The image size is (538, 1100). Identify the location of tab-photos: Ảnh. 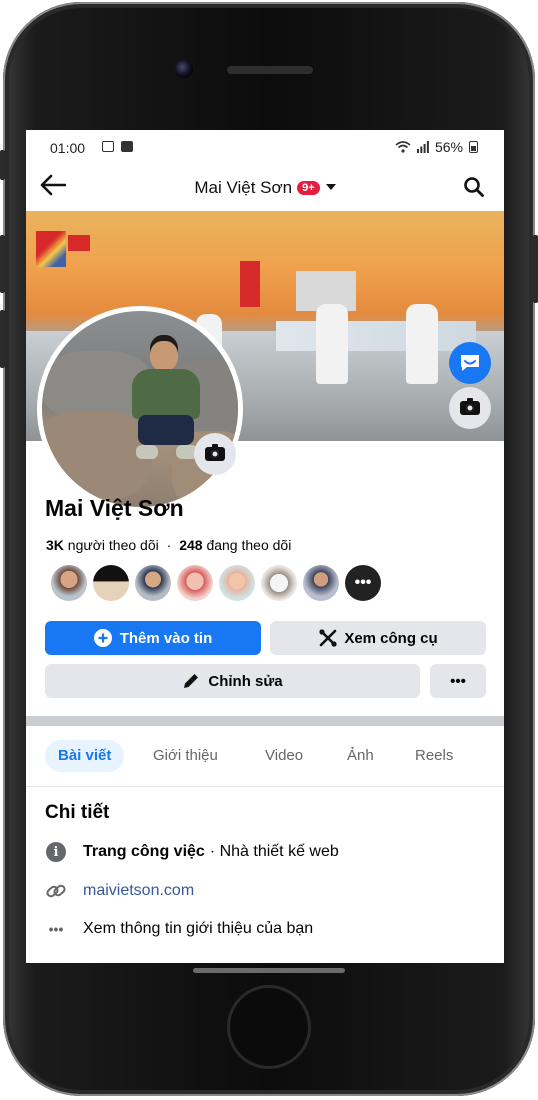
(360, 756).